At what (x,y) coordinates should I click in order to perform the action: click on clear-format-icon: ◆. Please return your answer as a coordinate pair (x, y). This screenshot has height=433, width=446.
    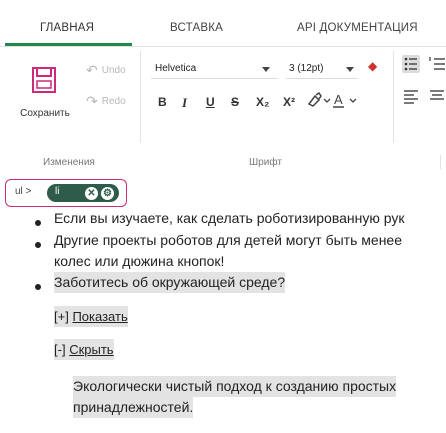
    Looking at the image, I should click on (372, 66).